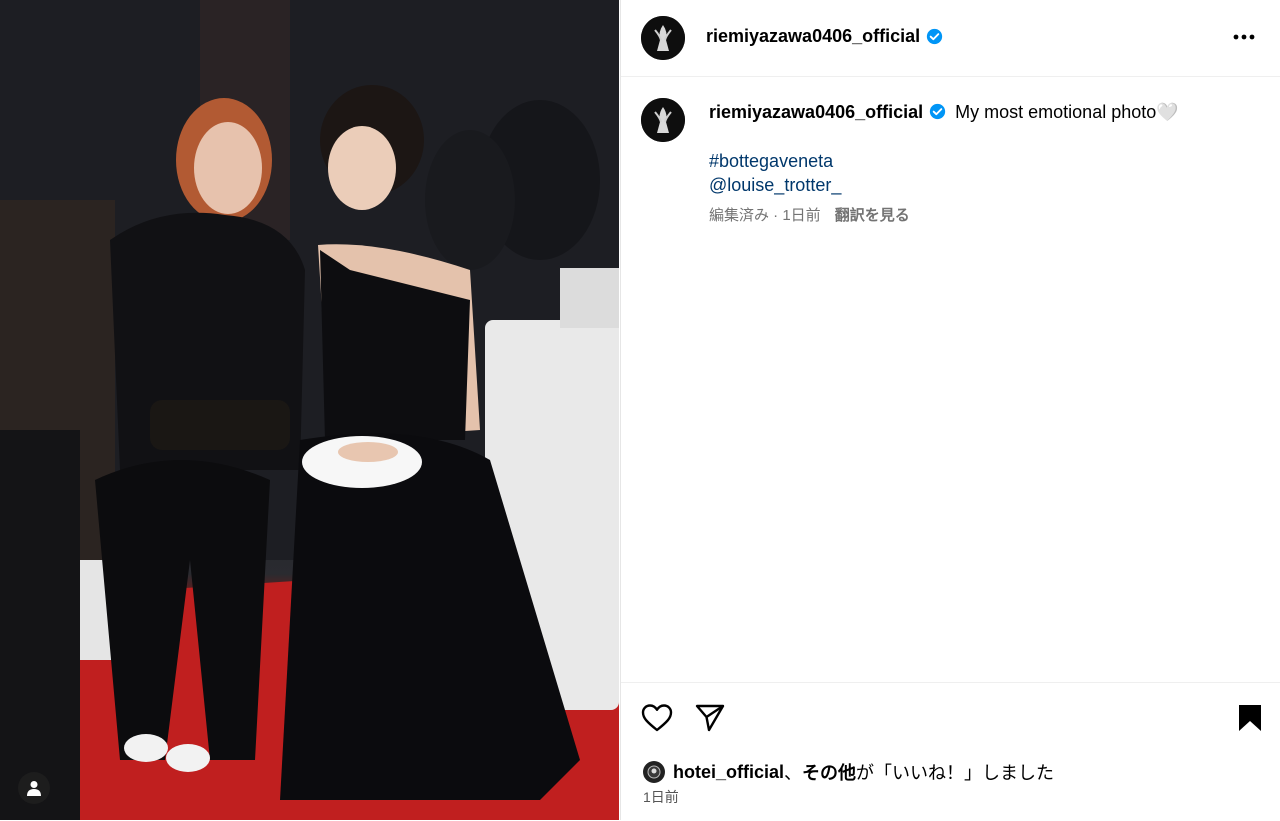  I want to click on caption-tags: #bottegaveneta @louise_trotter_, so click(775, 173).